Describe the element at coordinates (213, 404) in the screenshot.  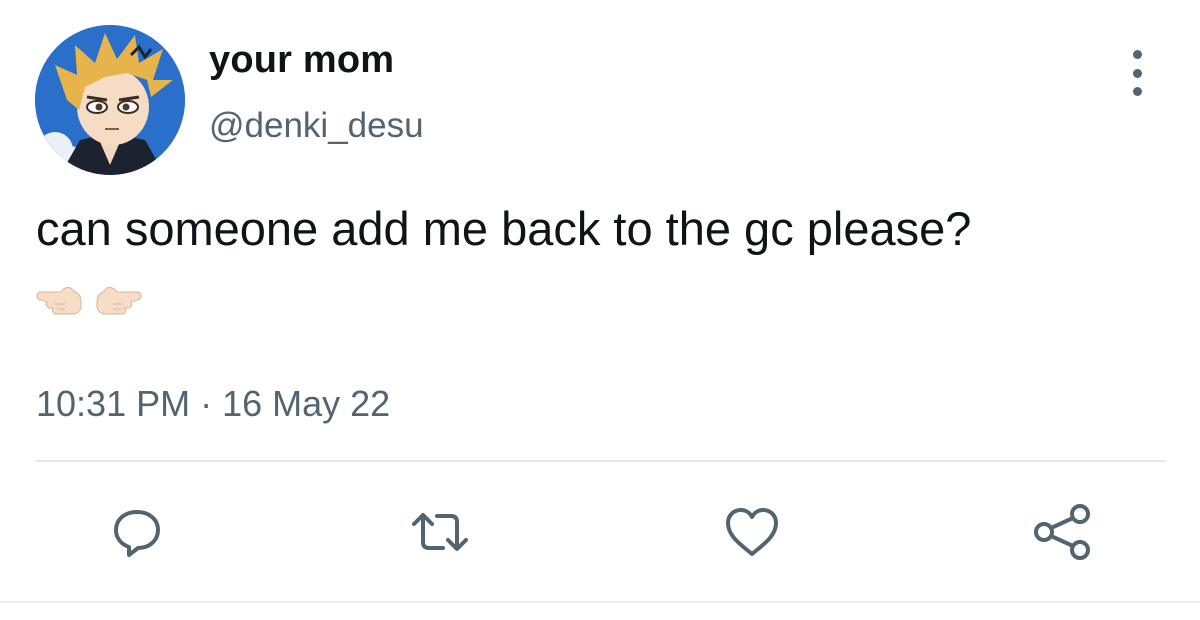
I see `tweet-timestamp: 10:31 PM · 16 May 22` at that location.